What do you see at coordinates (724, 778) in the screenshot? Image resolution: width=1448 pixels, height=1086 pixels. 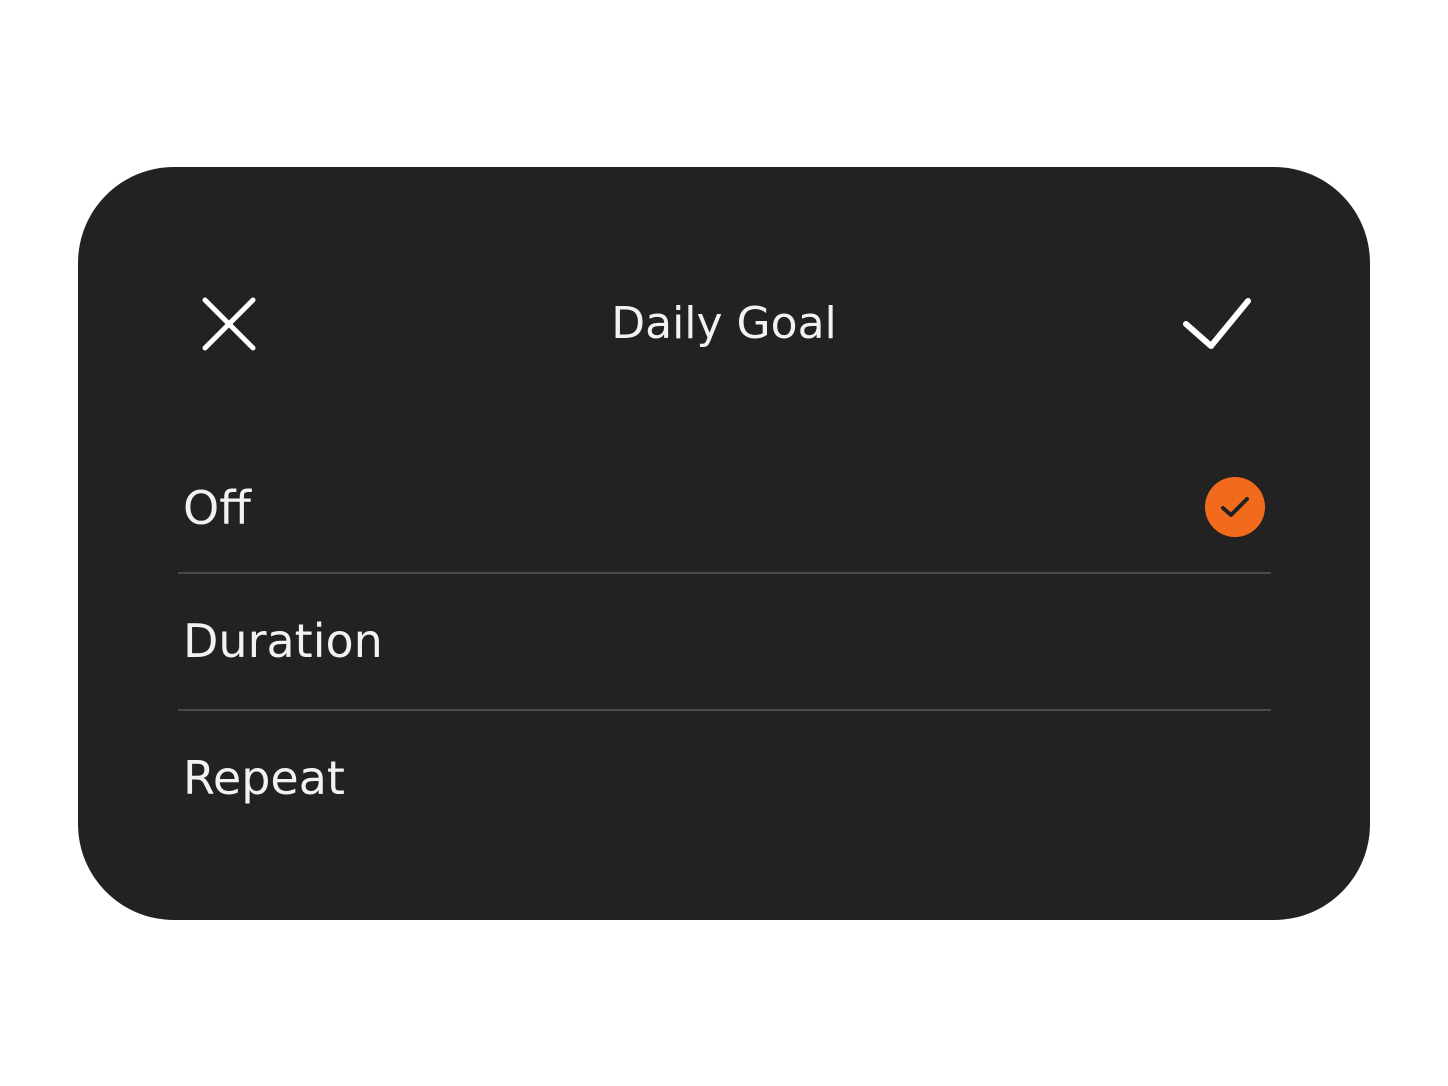 I see `option-repeat: Repeat` at bounding box center [724, 778].